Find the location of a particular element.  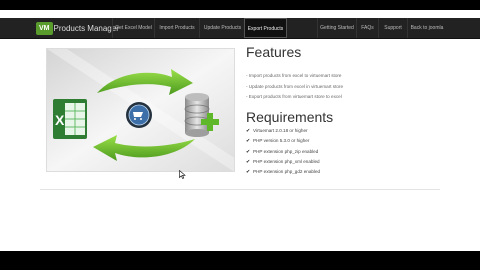

brand-badge: VM is located at coordinates (44, 28).